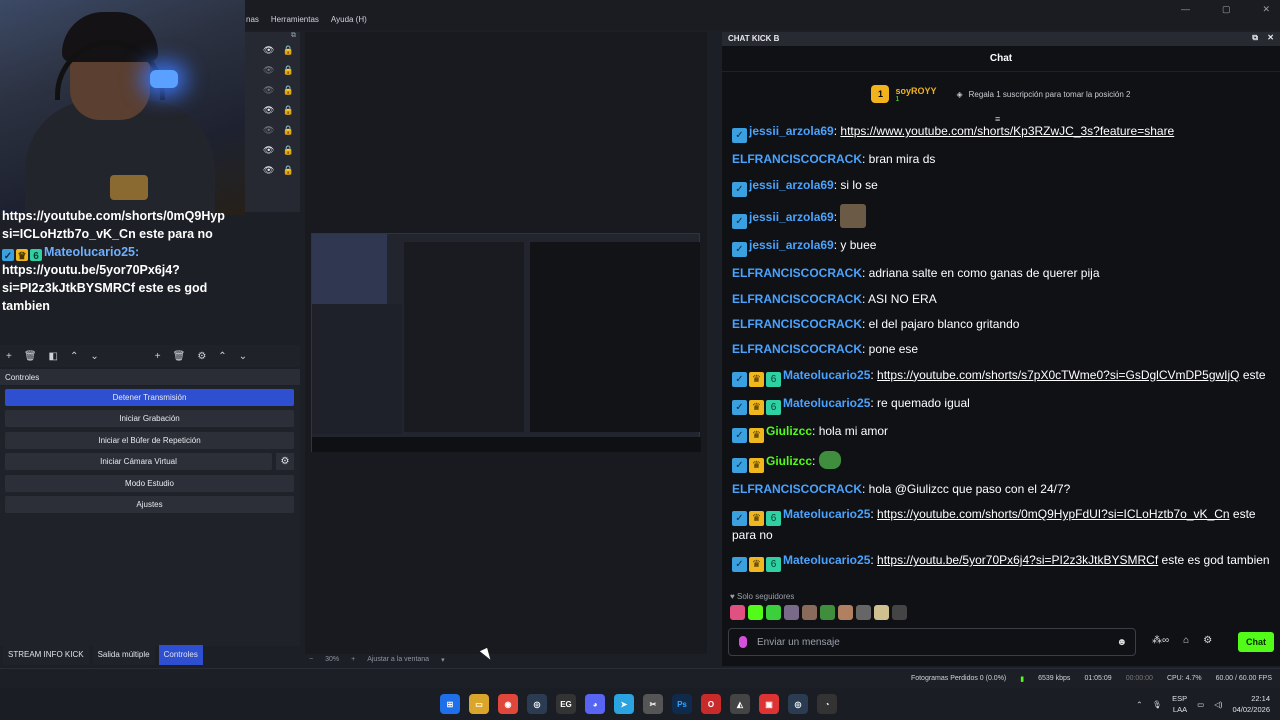 The width and height of the screenshot is (1280, 720). Describe the element at coordinates (149, 483) in the screenshot. I see `studio-mode-button: Modo Estudio` at that location.